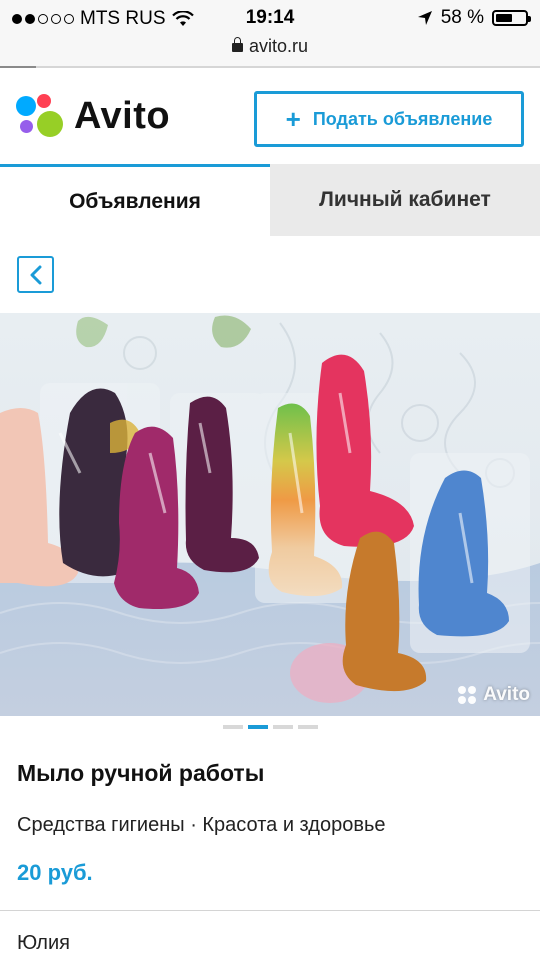 This screenshot has height=960, width=540. I want to click on battery-icon, so click(511, 18).